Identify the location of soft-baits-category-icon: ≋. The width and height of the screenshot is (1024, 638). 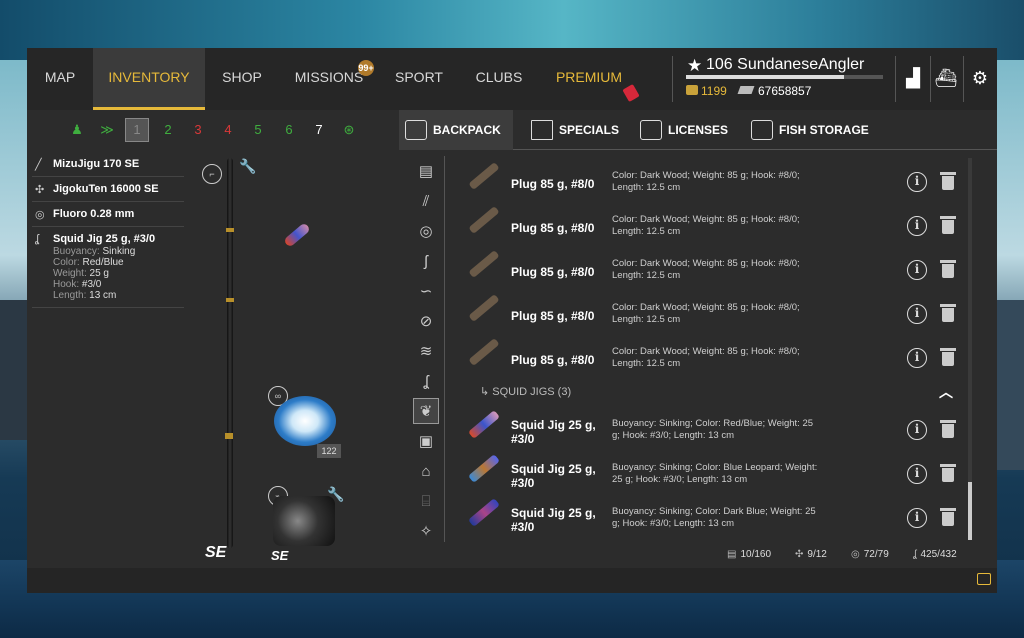
(426, 351).